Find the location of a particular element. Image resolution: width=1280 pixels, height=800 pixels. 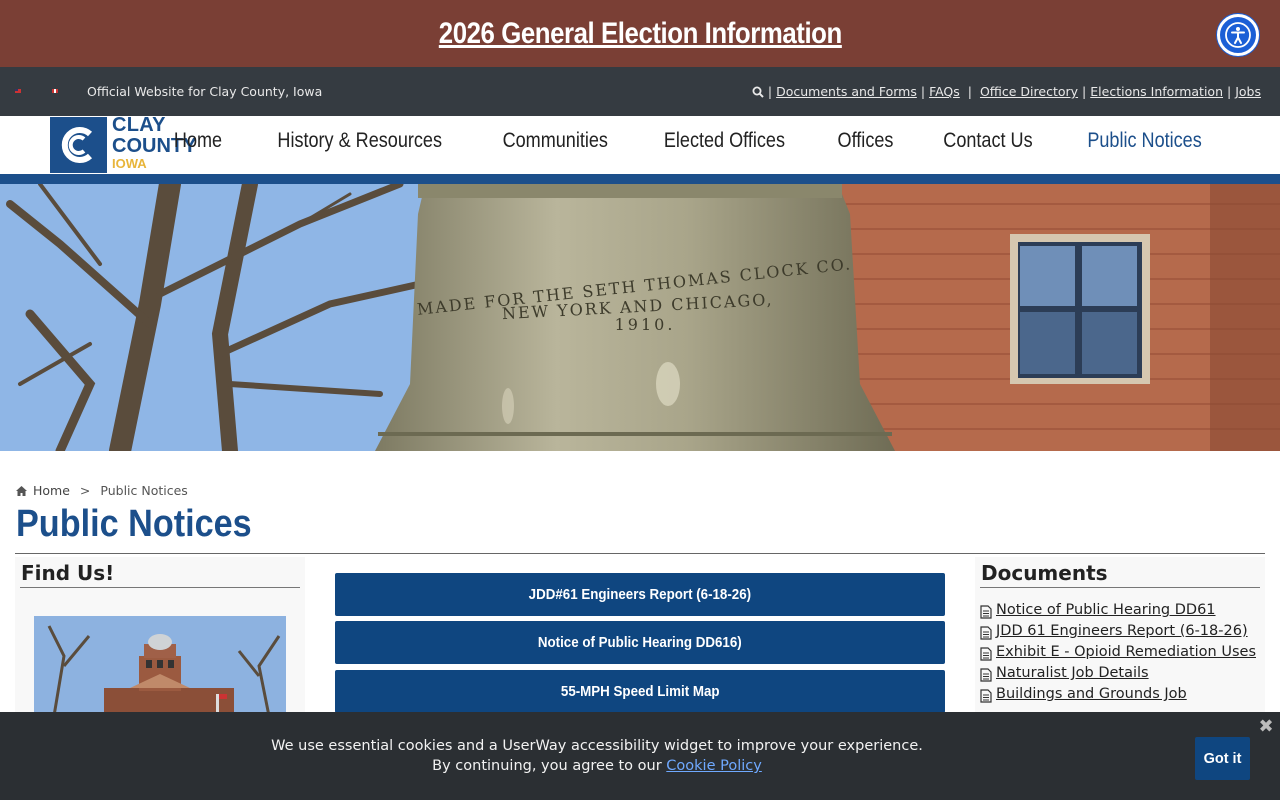

list-item: Exhibit E - Opioid Remediation Uses is located at coordinates (1118, 654).